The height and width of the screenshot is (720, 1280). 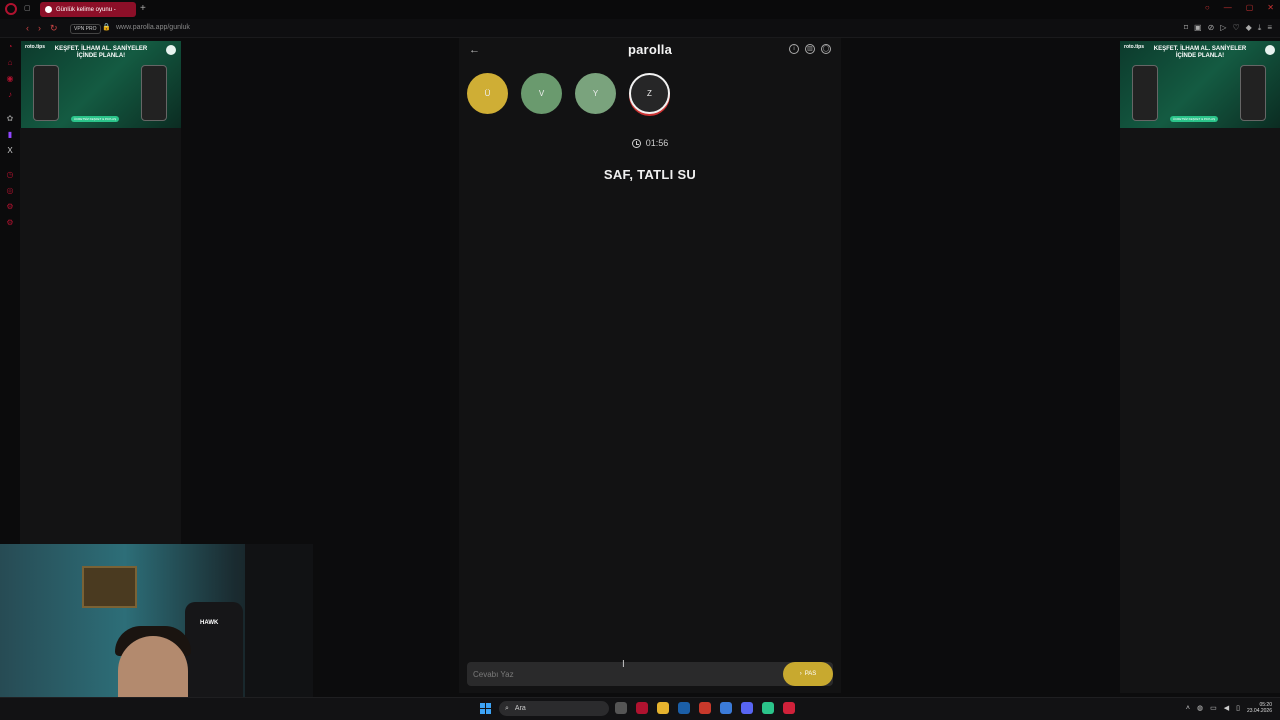 I want to click on battery-icon: ▯, so click(x=1238, y=708).